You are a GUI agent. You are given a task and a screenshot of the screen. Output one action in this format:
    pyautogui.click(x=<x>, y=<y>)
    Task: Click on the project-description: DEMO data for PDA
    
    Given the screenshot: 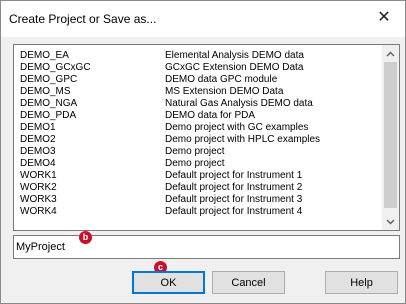 What is the action you would take?
    pyautogui.click(x=210, y=115)
    